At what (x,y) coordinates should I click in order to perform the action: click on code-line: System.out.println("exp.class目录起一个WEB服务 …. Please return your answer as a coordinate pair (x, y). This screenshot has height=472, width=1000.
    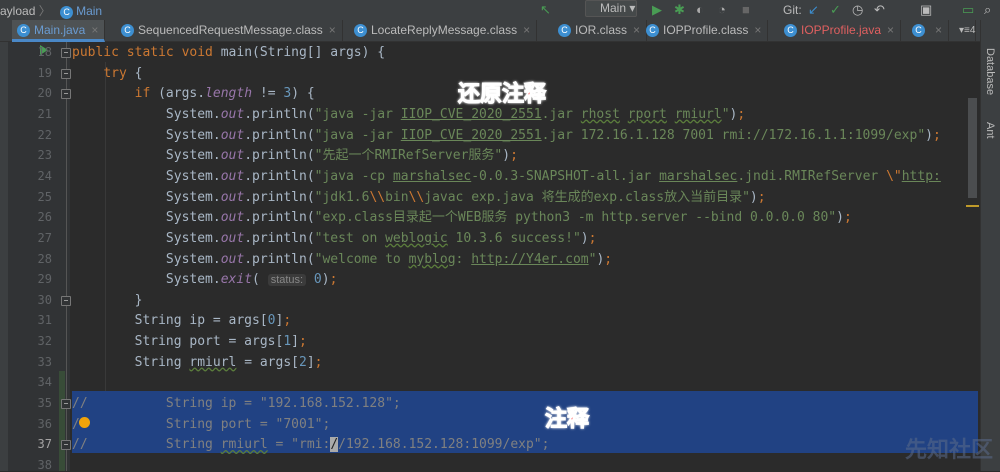
    Looking at the image, I should click on (462, 218).